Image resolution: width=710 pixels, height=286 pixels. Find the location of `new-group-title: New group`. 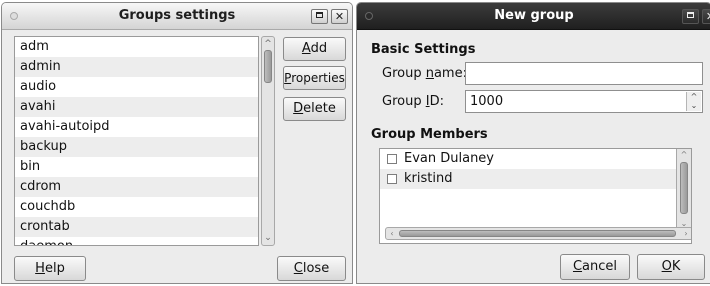

new-group-title: New group is located at coordinates (534, 15).